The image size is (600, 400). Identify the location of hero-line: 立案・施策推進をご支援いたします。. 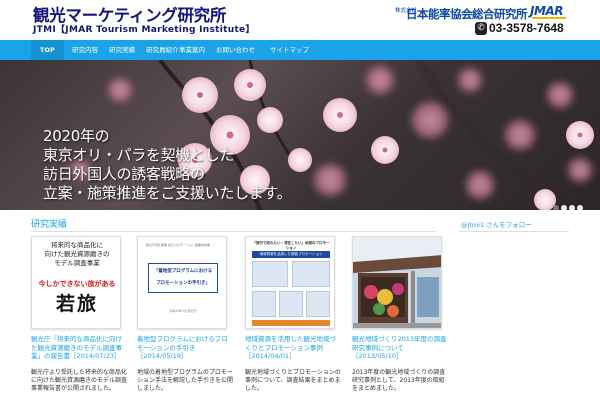
(167, 193).